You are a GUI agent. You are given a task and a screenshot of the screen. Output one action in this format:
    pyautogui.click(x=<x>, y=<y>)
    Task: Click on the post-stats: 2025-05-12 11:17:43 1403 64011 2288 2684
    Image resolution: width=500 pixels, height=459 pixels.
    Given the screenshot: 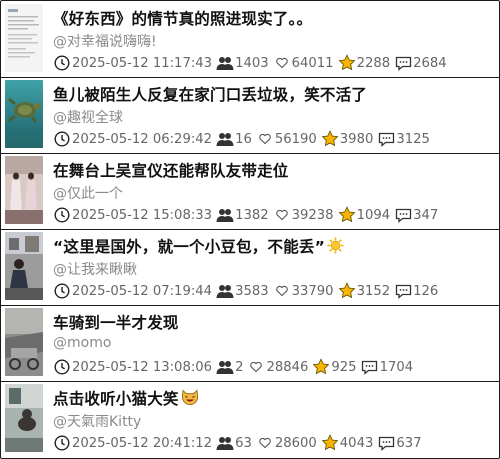 What is the action you would take?
    pyautogui.click(x=252, y=63)
    